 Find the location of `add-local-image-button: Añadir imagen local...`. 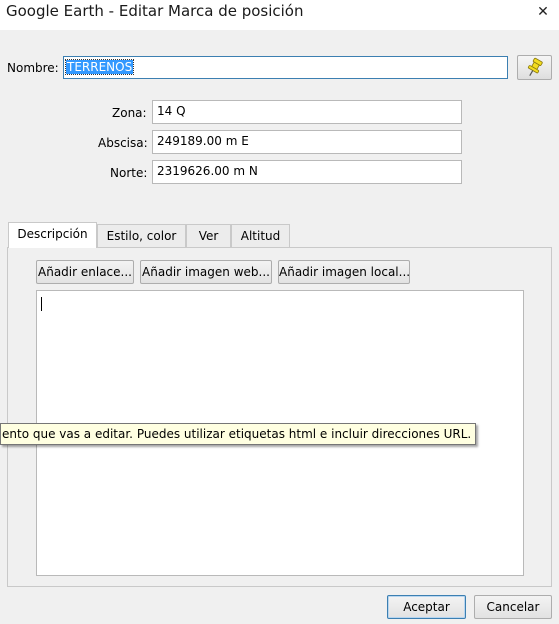

add-local-image-button: Añadir imagen local... is located at coordinates (344, 272).